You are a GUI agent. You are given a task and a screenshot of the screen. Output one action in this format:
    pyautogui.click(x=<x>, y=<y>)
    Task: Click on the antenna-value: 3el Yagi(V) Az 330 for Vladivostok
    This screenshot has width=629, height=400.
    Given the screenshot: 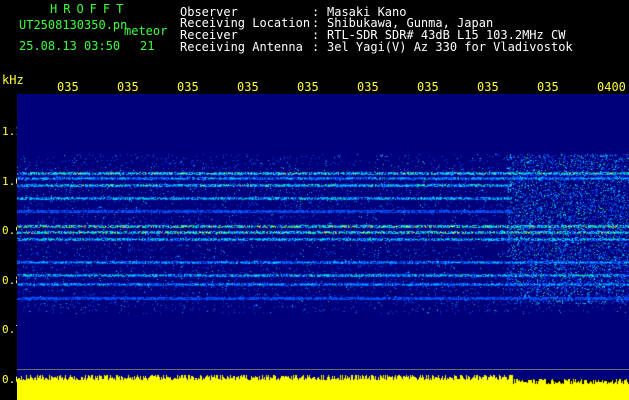 What is the action you would take?
    pyautogui.click(x=450, y=47)
    